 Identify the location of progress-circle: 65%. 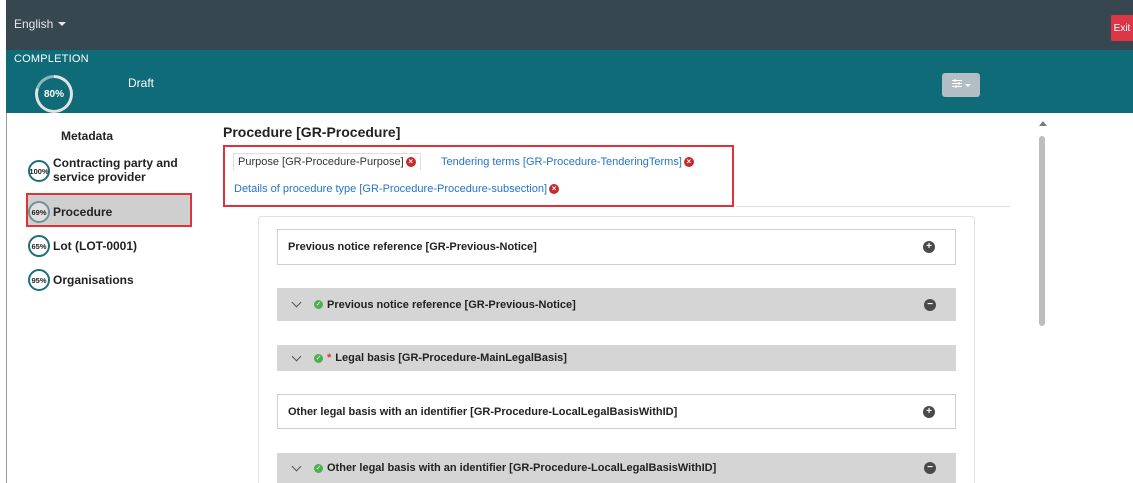
(39, 246).